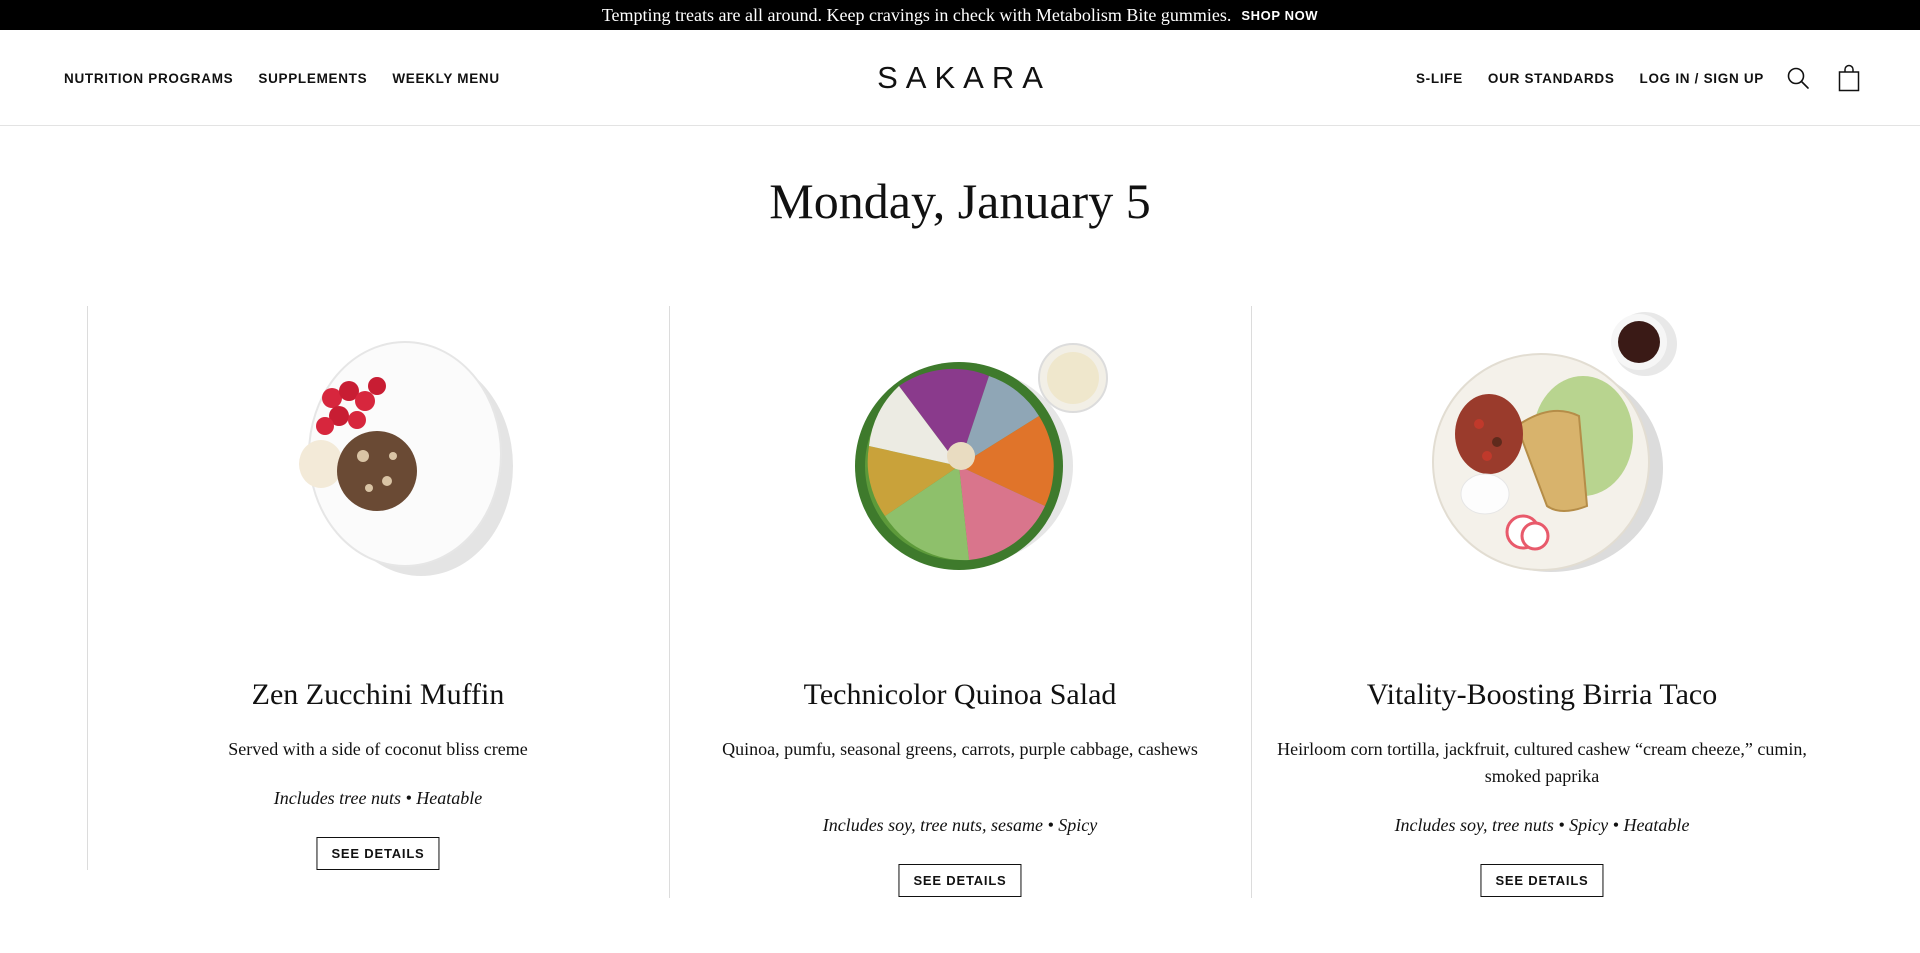 This screenshot has height=953, width=1920. What do you see at coordinates (378, 694) in the screenshot?
I see `dish-name: Zen Zucchini Muffin` at bounding box center [378, 694].